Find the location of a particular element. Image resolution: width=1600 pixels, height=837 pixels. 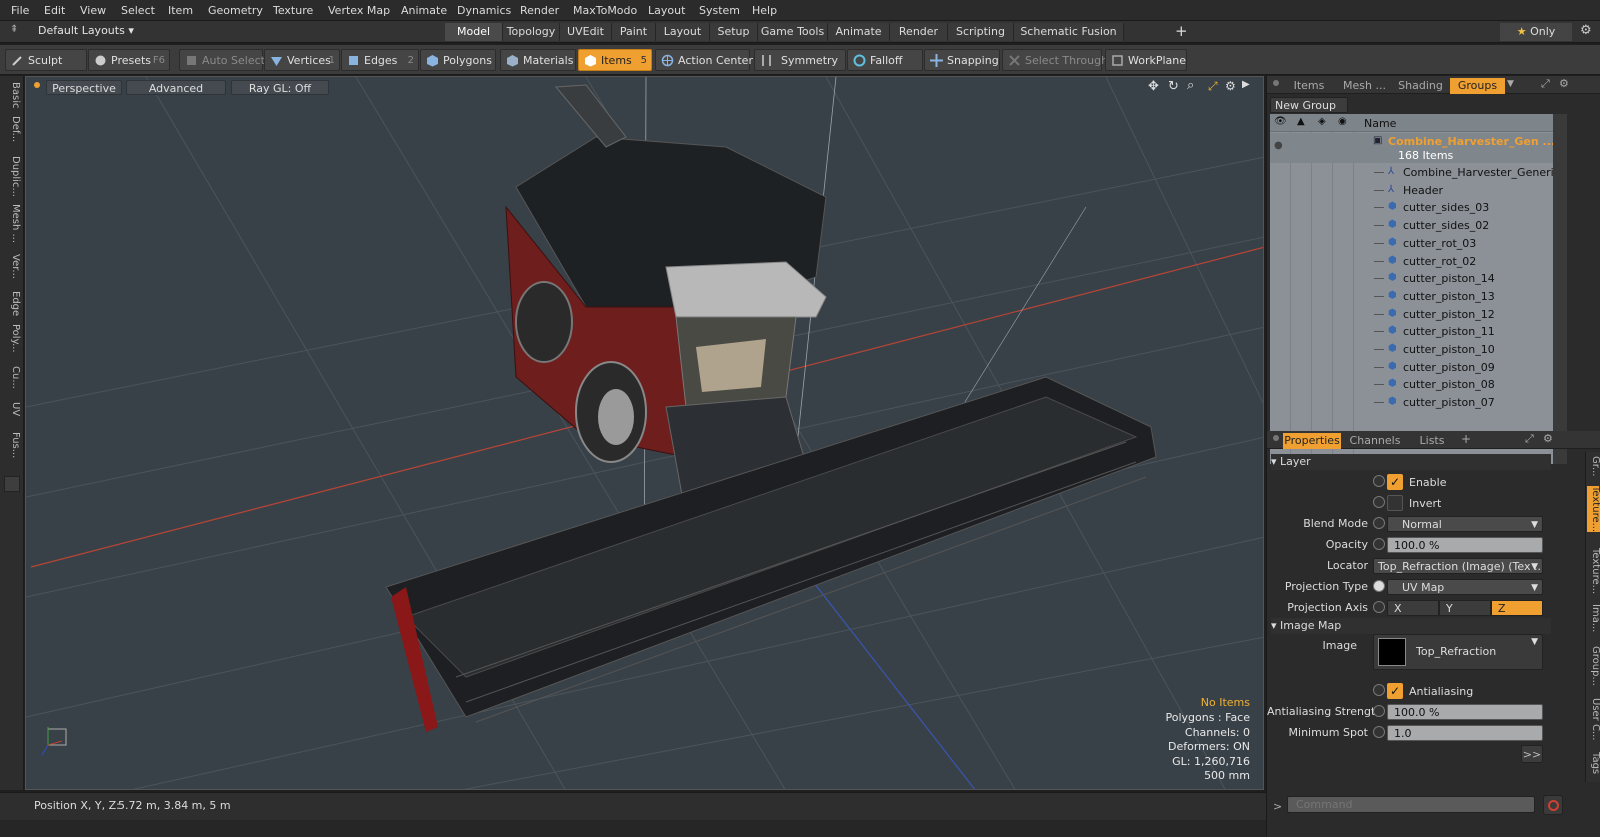

menu-system: System is located at coordinates (719, 10).